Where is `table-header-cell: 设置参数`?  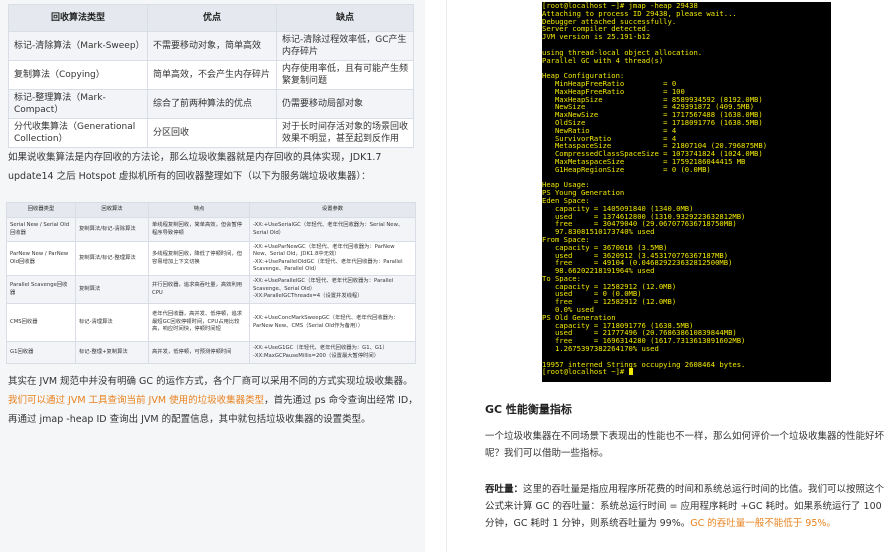 table-header-cell: 设置参数 is located at coordinates (332, 210).